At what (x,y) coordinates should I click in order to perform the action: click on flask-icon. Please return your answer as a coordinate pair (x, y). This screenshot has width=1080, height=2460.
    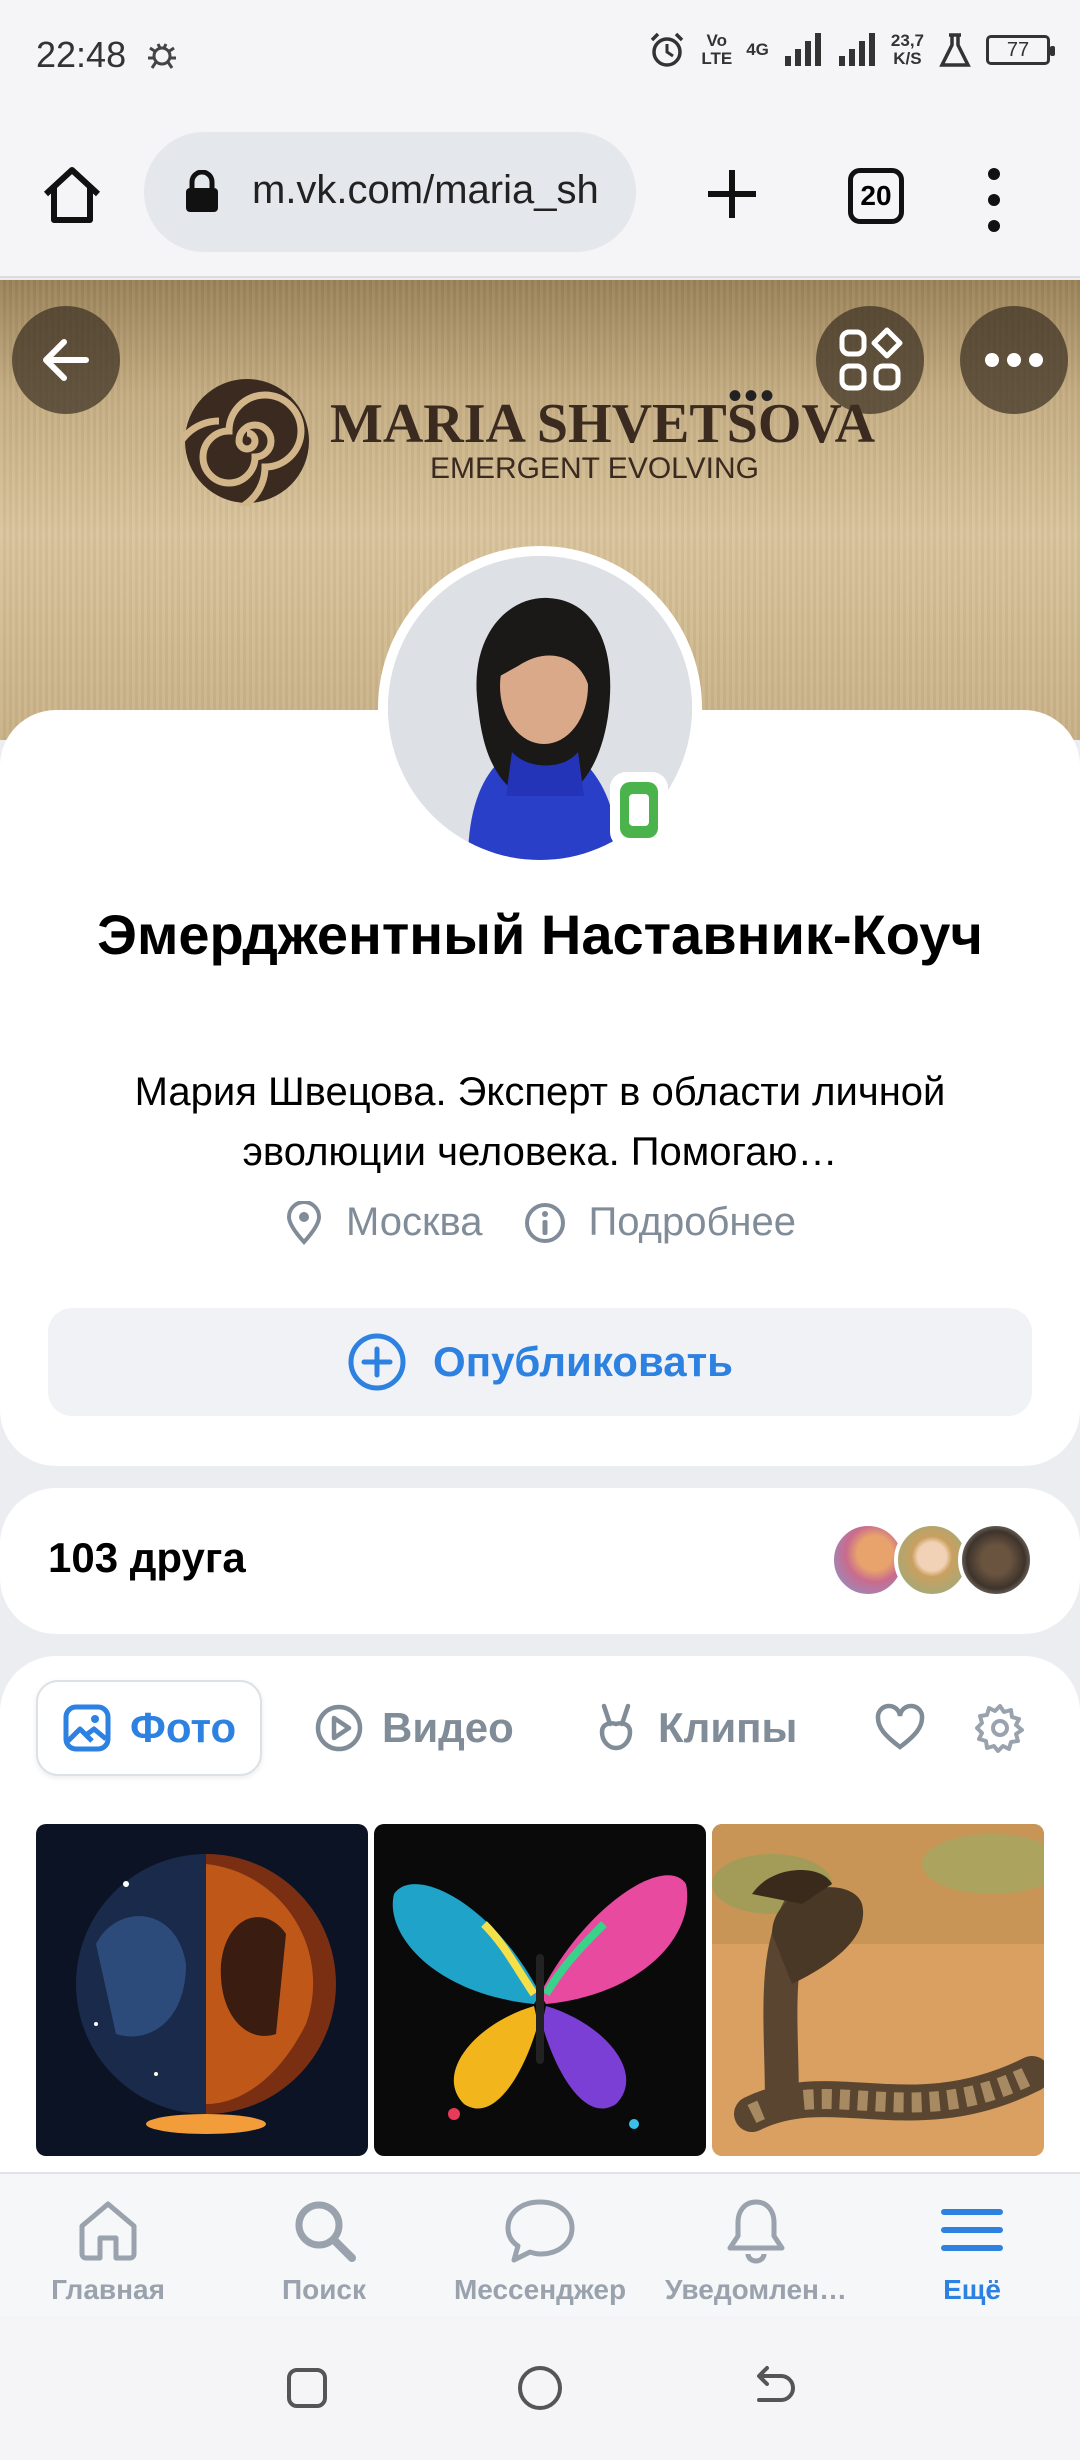
    Looking at the image, I should click on (955, 50).